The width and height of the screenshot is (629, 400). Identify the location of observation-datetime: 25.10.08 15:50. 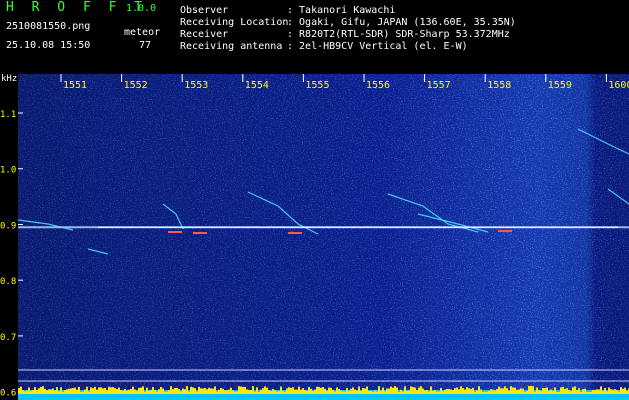
(48, 45).